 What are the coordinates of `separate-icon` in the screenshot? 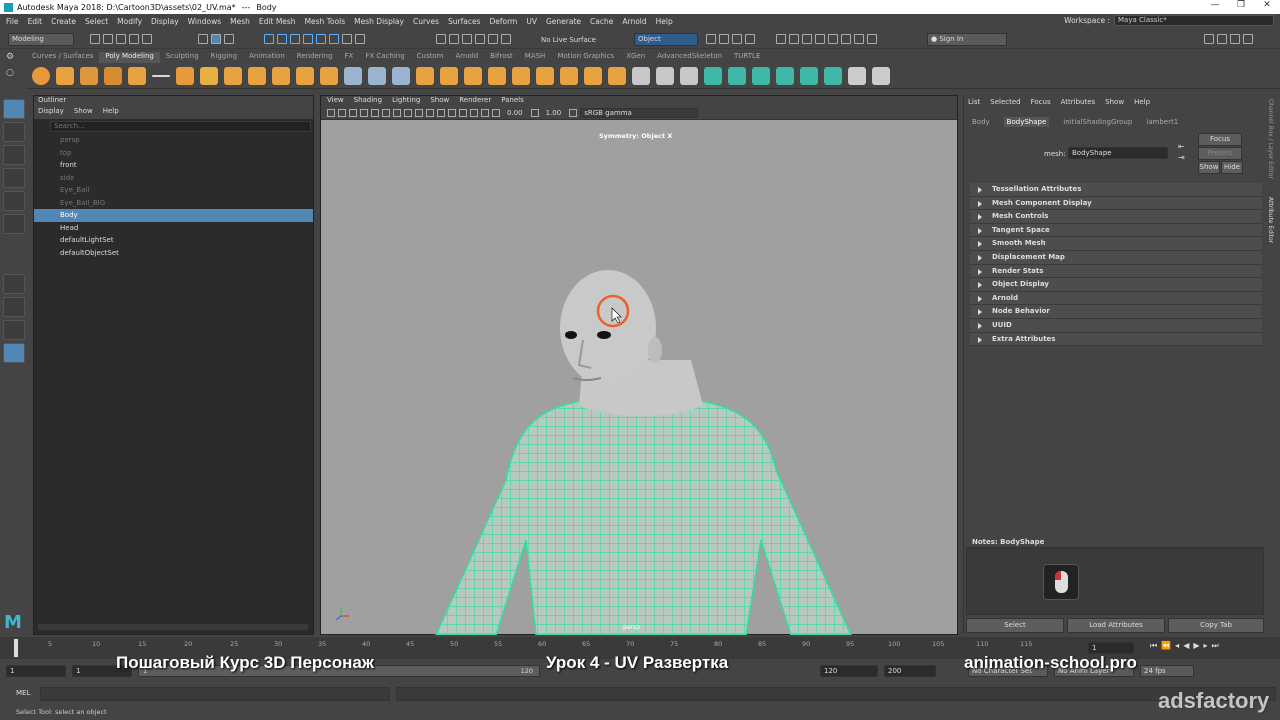 It's located at (377, 75).